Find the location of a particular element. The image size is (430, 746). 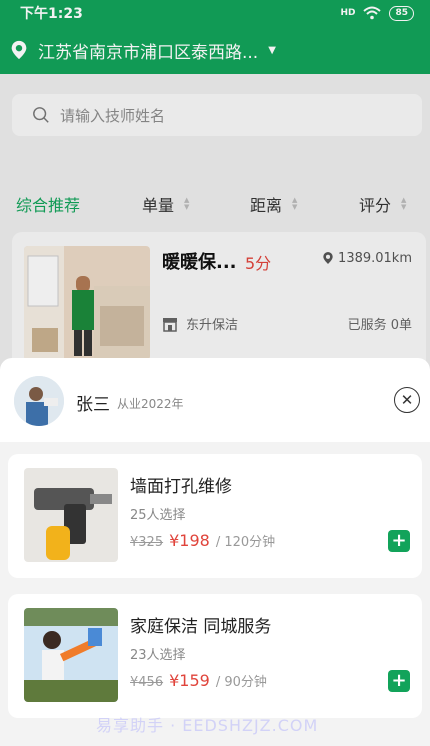

avatar is located at coordinates (39, 401).